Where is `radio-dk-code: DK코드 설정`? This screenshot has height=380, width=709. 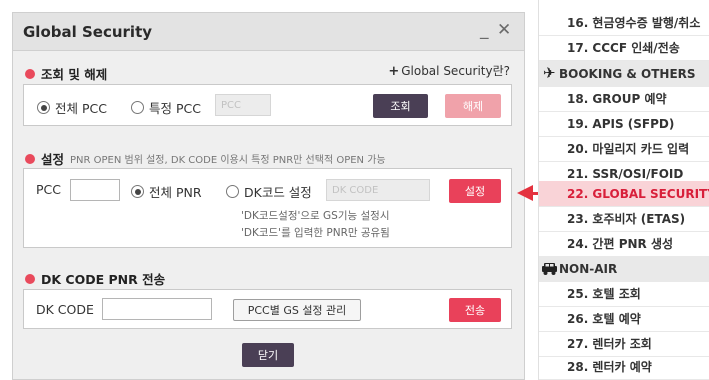
radio-dk-code: DK코드 설정 is located at coordinates (269, 191).